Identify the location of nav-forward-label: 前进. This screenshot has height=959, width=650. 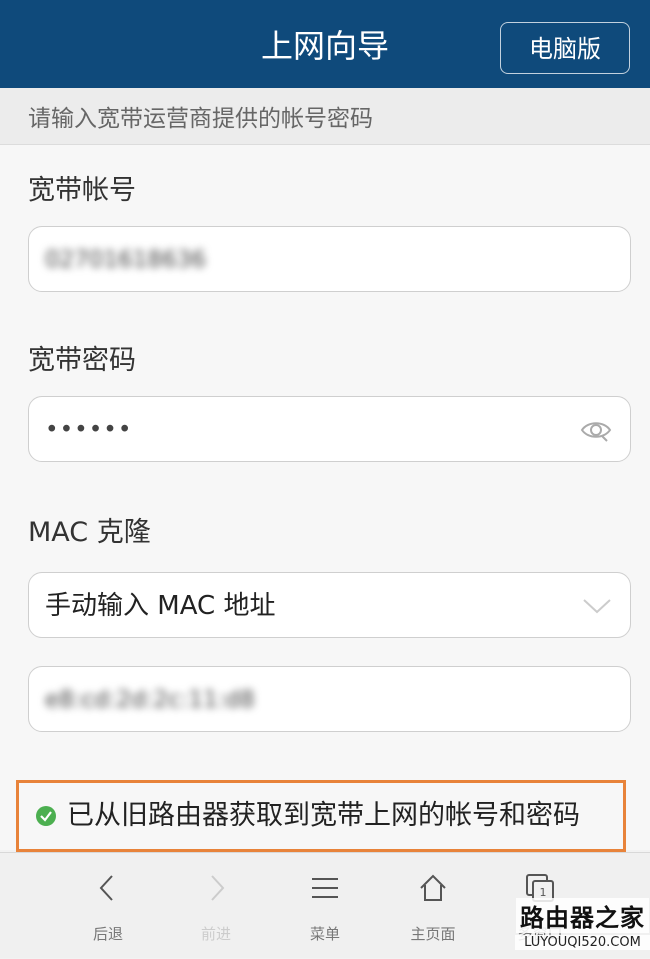
(215, 934).